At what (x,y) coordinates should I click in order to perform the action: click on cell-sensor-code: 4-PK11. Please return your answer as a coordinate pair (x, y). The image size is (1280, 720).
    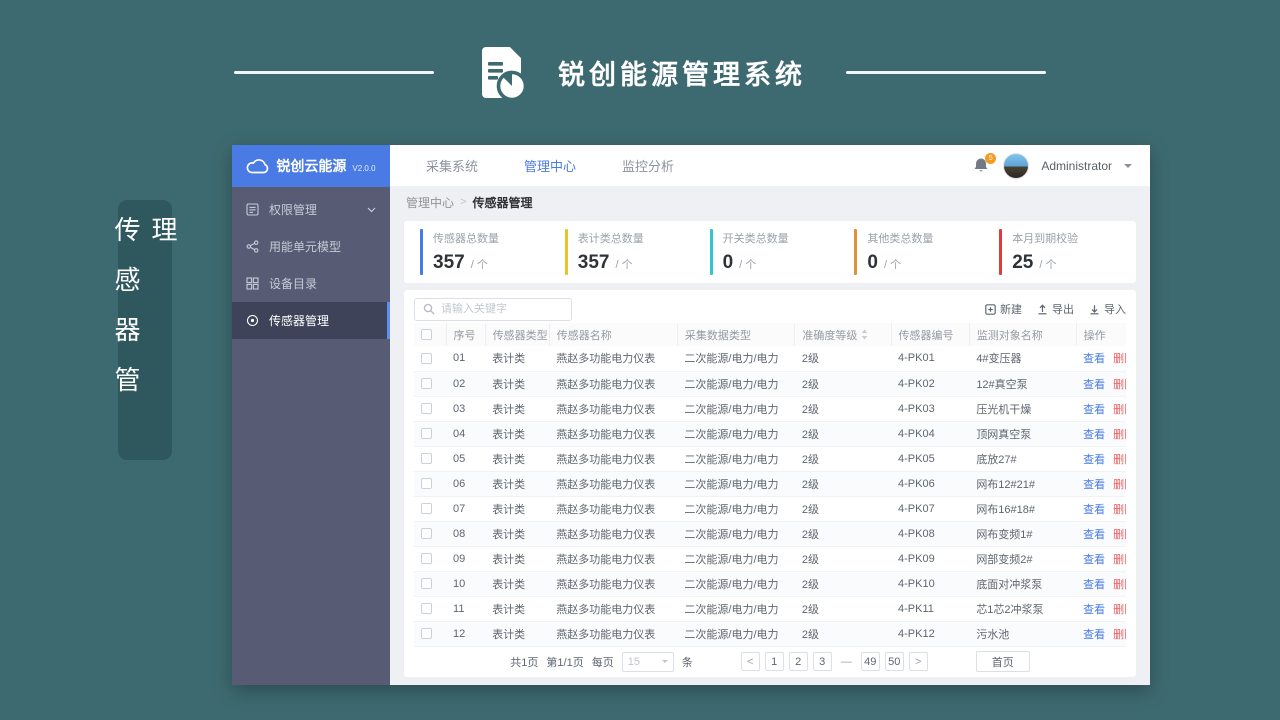
    Looking at the image, I should click on (930, 609).